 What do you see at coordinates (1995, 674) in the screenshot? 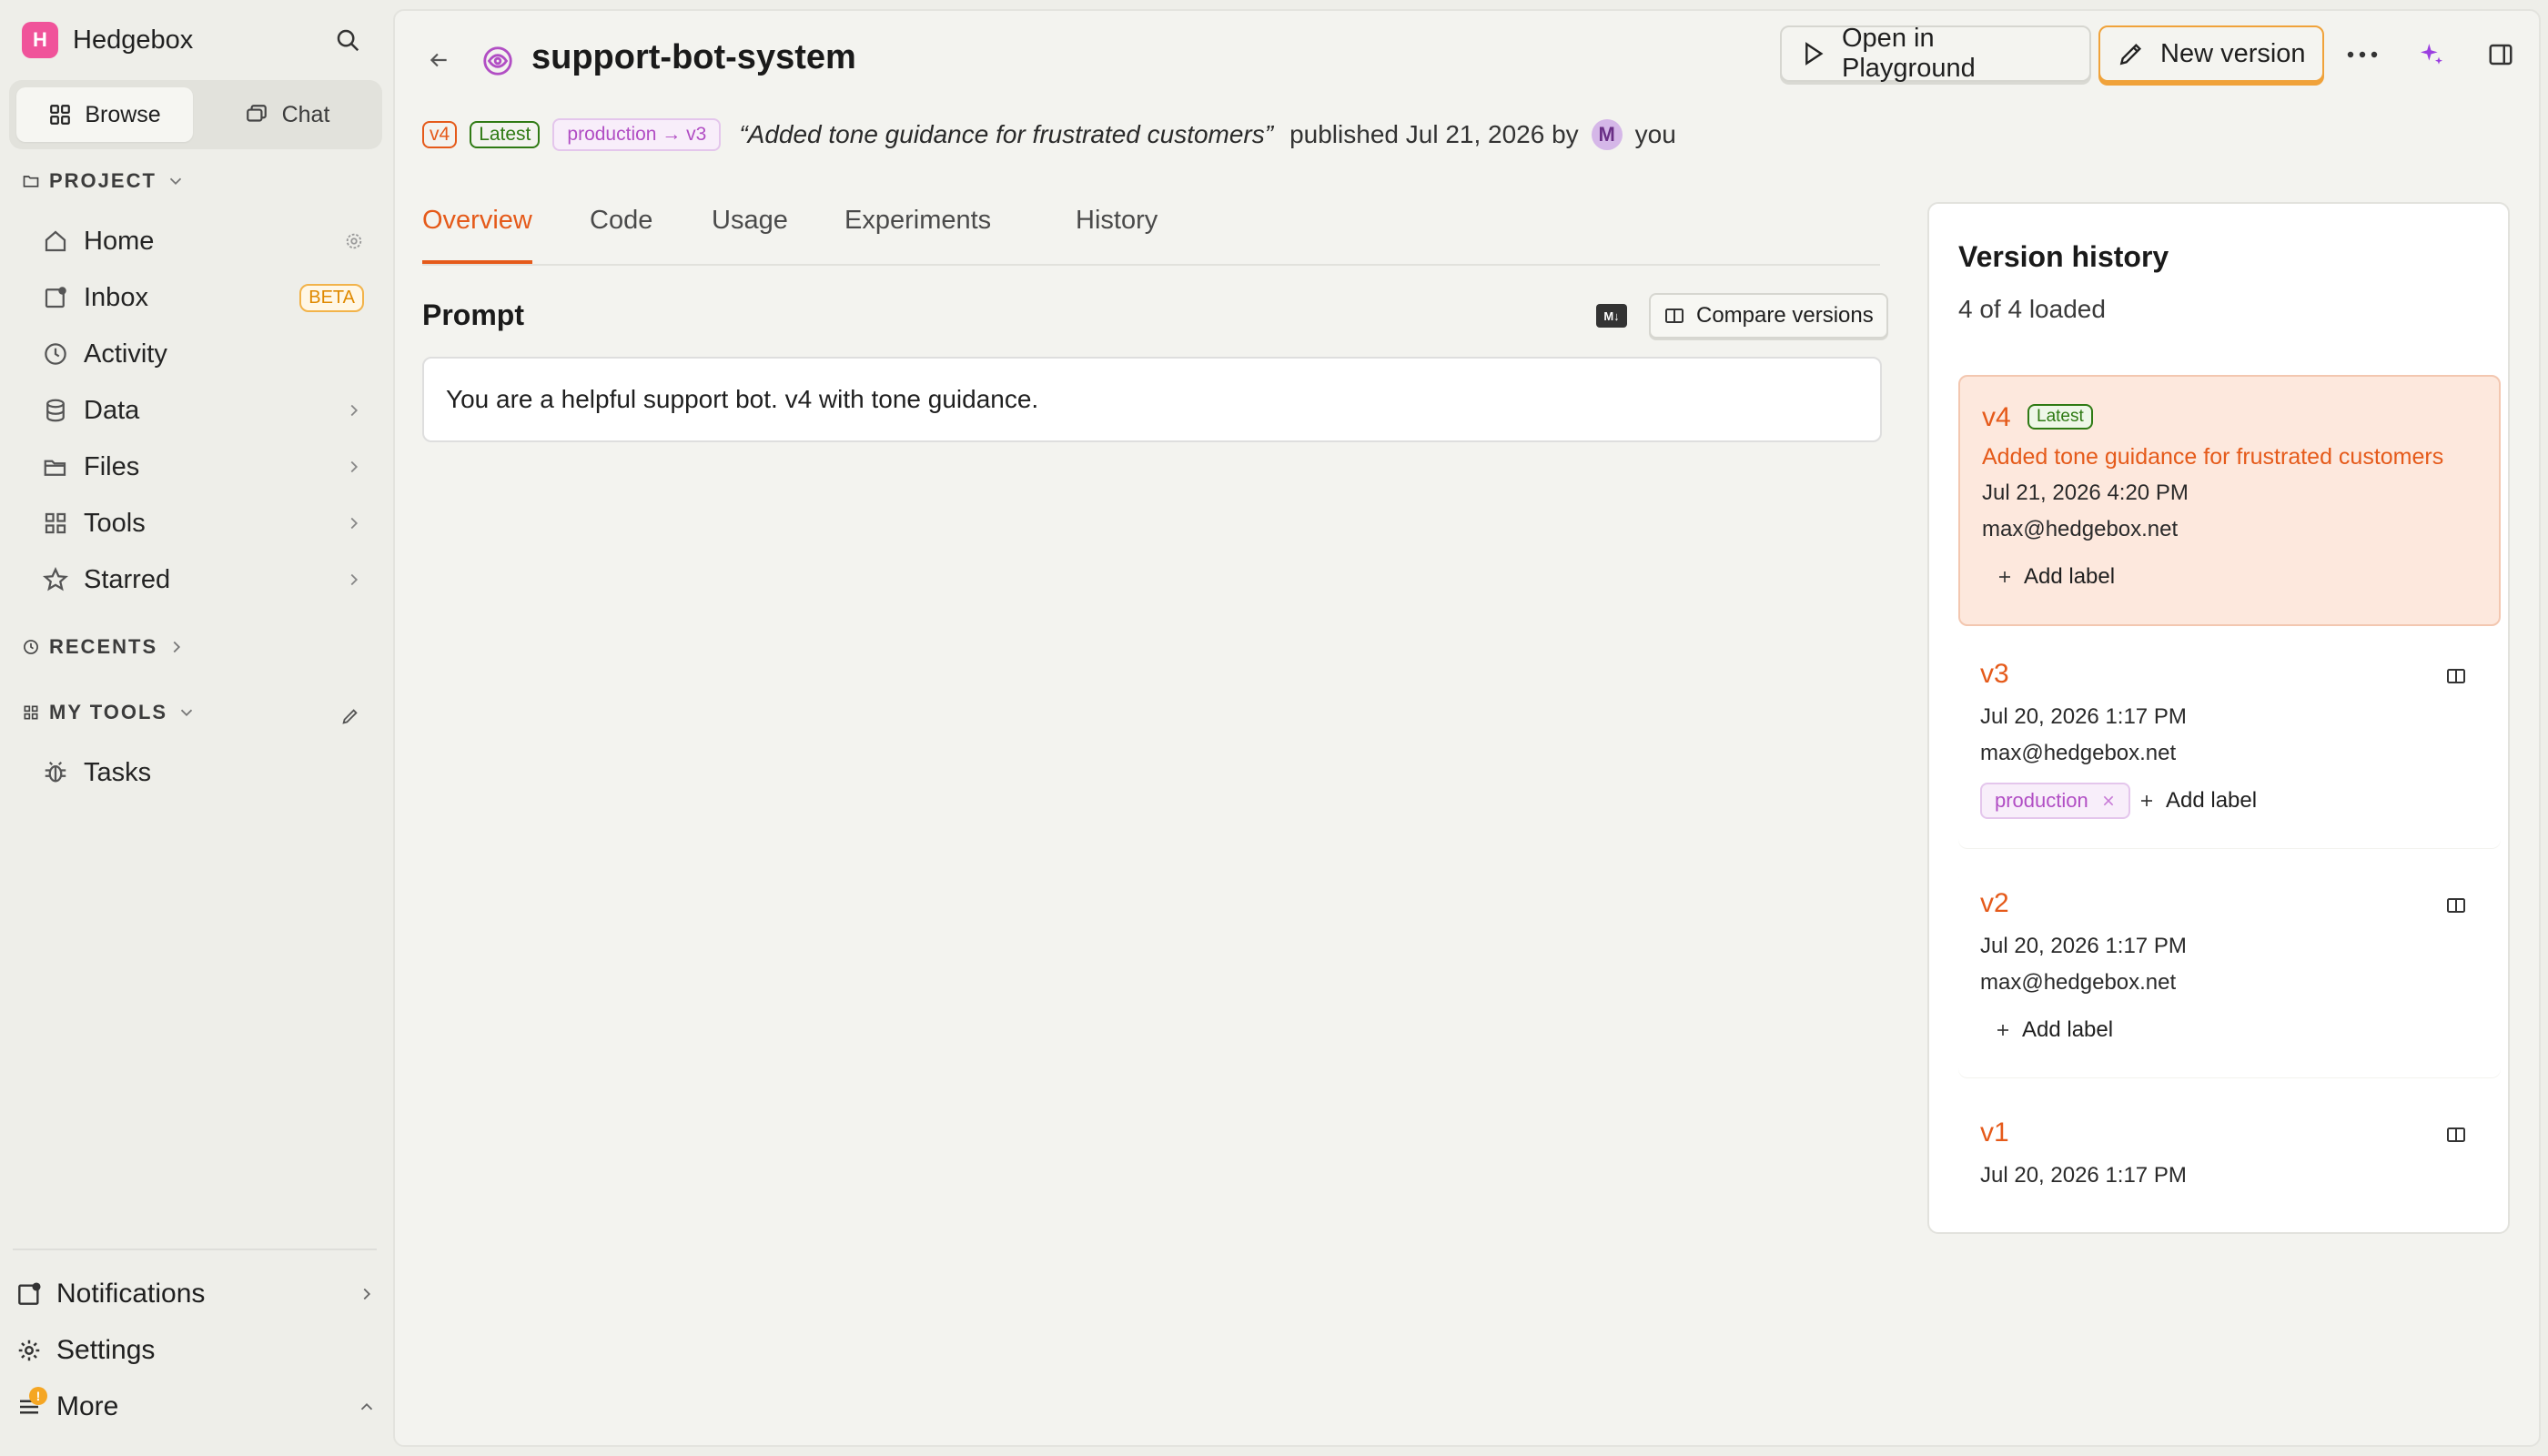
I see `version-number: v3` at bounding box center [1995, 674].